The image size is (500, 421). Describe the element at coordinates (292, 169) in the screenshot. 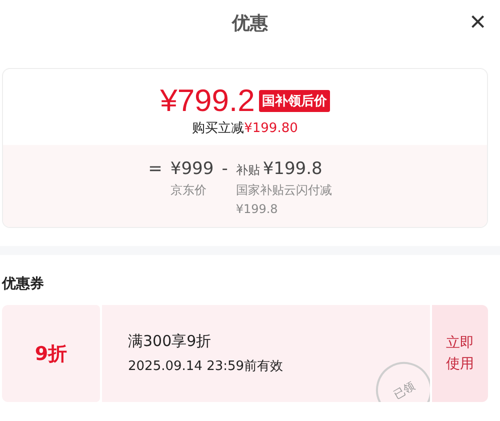

I see `subsidy-price: ¥199.8` at that location.